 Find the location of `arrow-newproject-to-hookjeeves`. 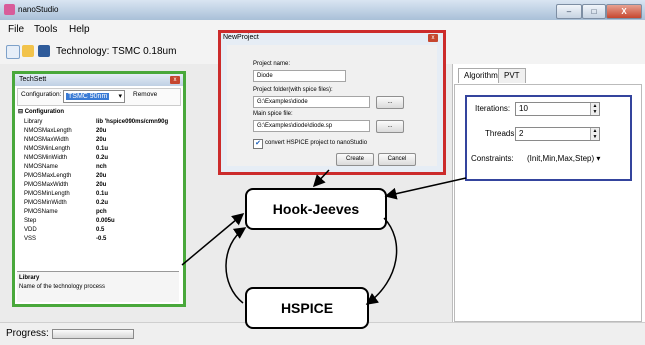

arrow-newproject-to-hookjeeves is located at coordinates (321, 178).